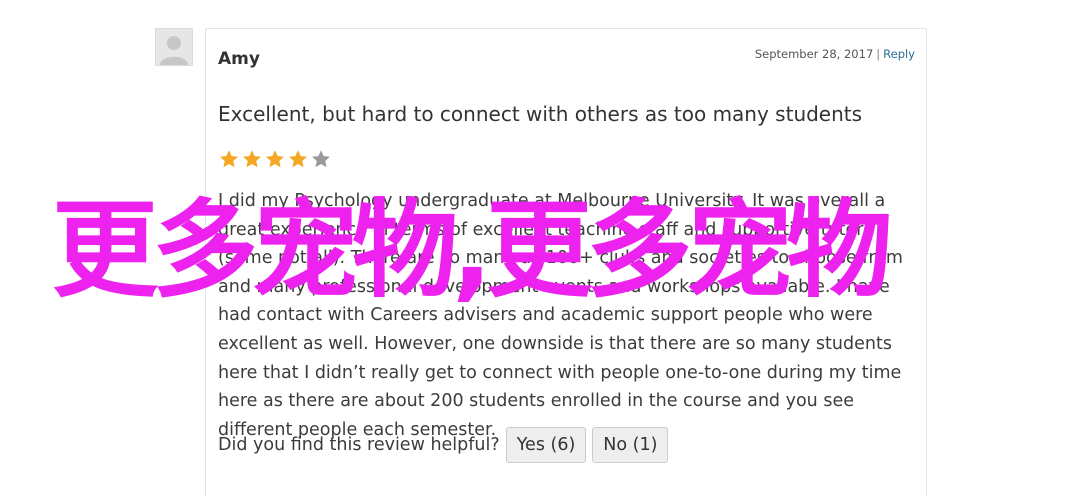 This screenshot has height=496, width=1080. I want to click on helpful-yes-button: Yes (6), so click(546, 445).